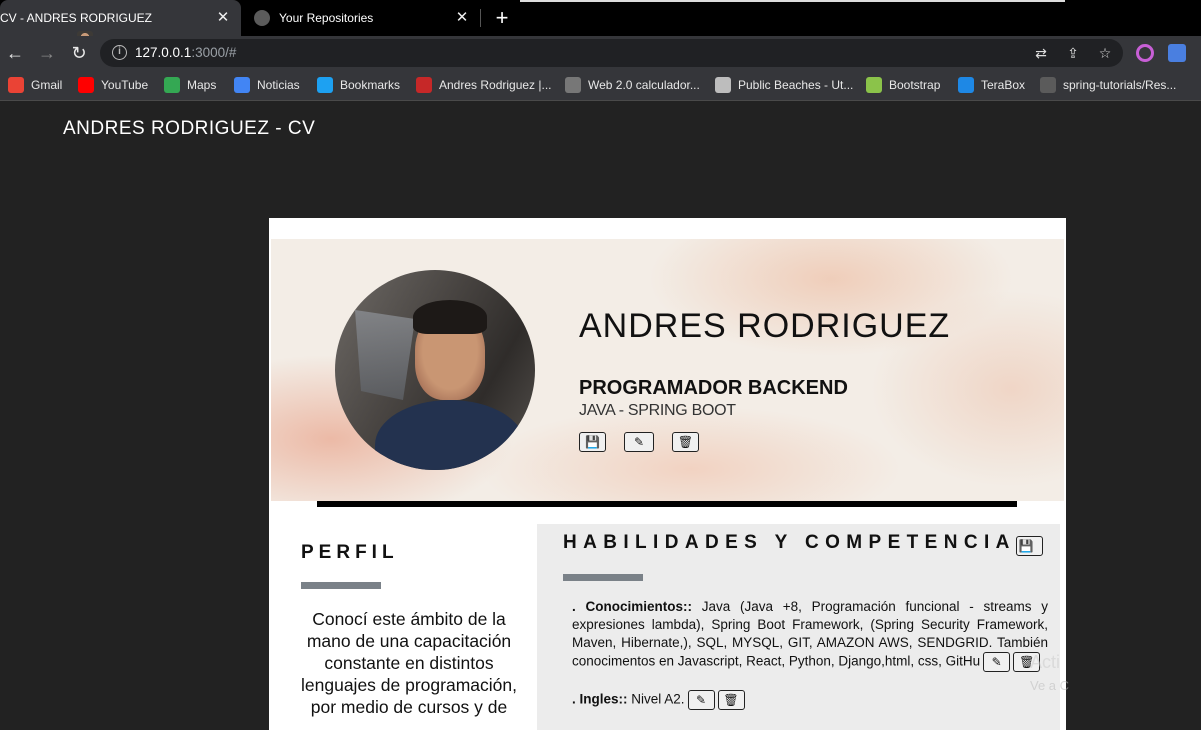 This screenshot has height=730, width=1201. I want to click on gmail-icon, so click(16, 85).